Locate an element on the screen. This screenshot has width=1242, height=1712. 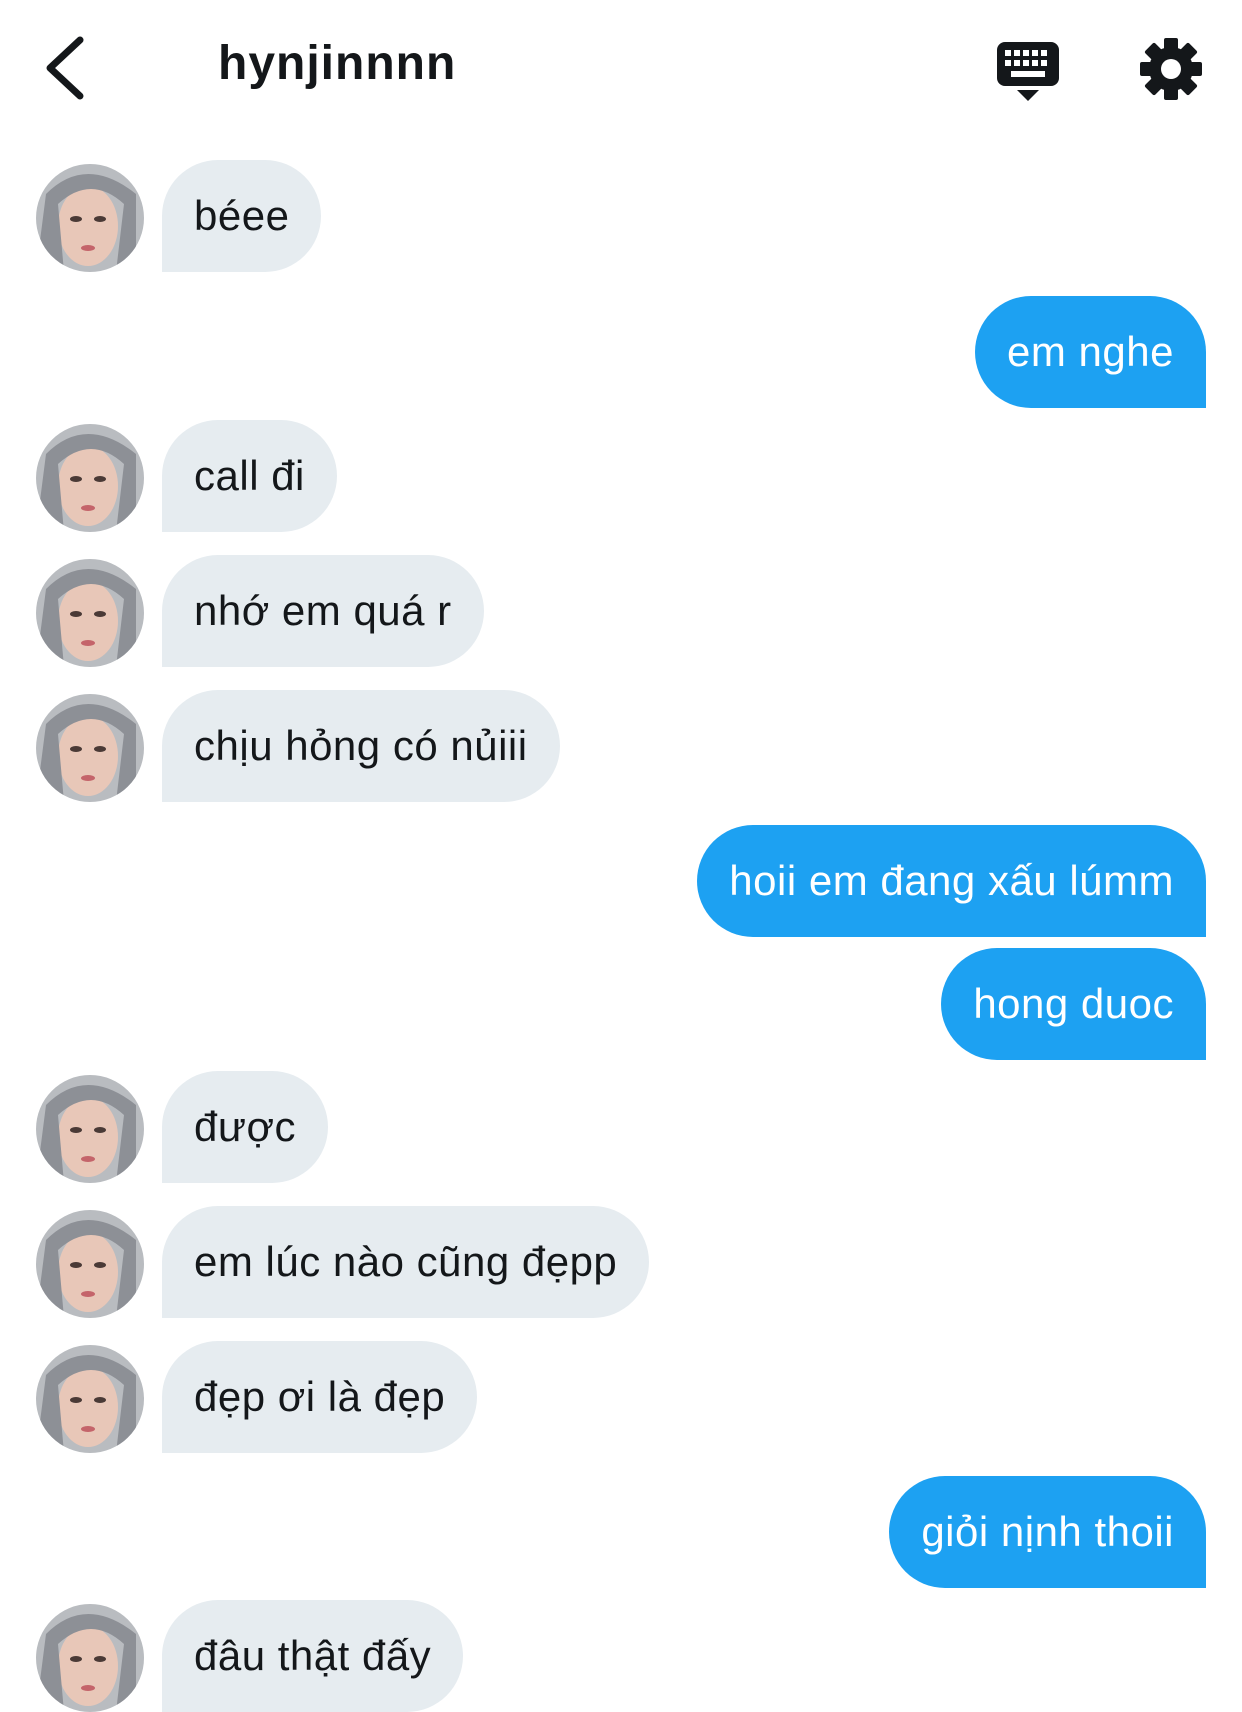
message-bubble: đâu thật đấy is located at coordinates (313, 1656).